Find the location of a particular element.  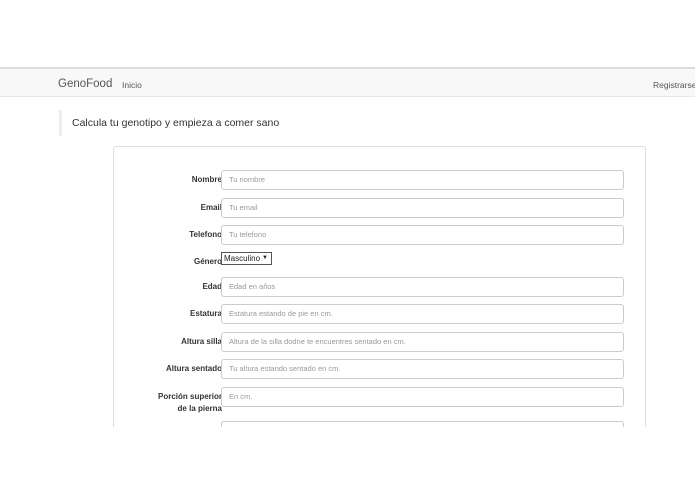

label-telefono: Telefono is located at coordinates (205, 234).